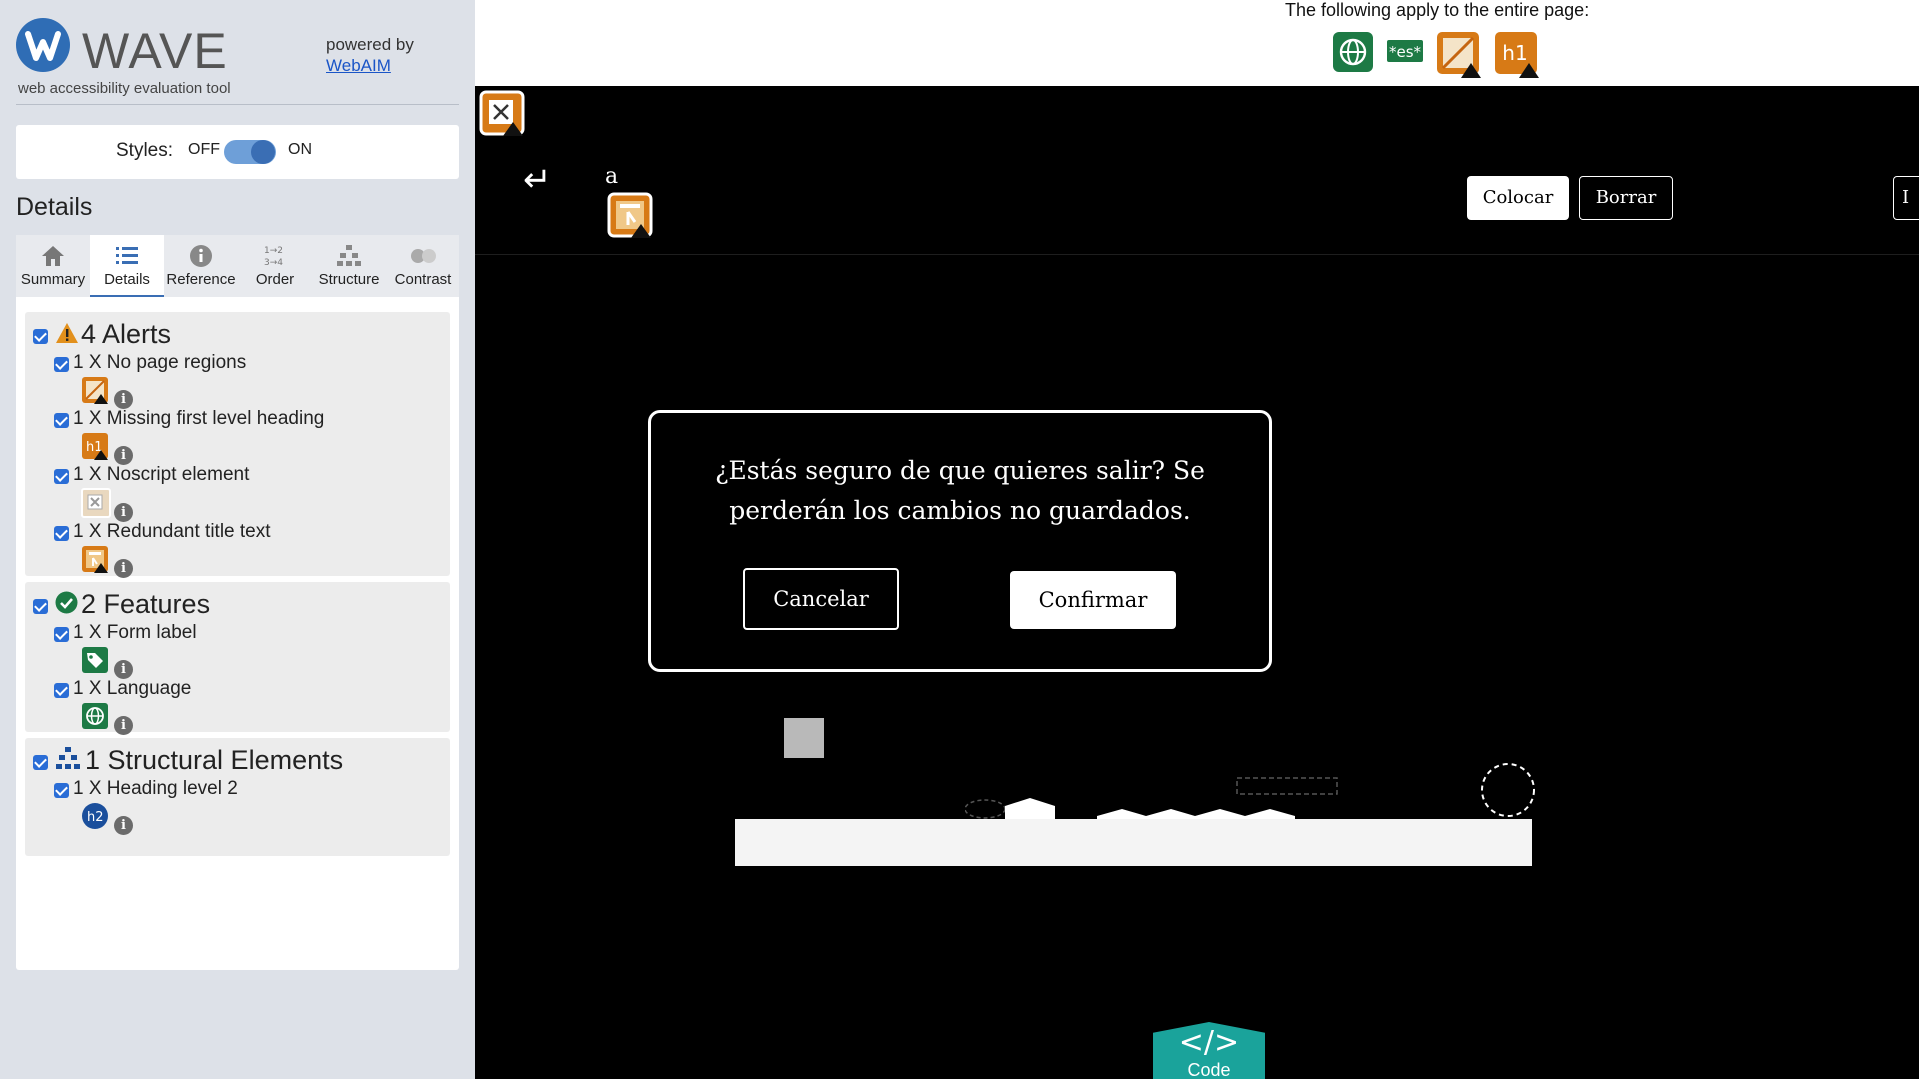 This screenshot has width=1919, height=1079. Describe the element at coordinates (349, 253) in the screenshot. I see `structure-icon` at that location.